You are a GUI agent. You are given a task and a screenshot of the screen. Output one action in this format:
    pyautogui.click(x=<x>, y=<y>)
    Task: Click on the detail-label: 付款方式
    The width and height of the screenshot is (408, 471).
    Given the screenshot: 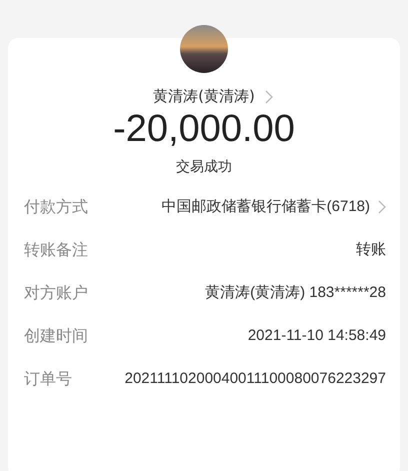 What is the action you would take?
    pyautogui.click(x=56, y=207)
    